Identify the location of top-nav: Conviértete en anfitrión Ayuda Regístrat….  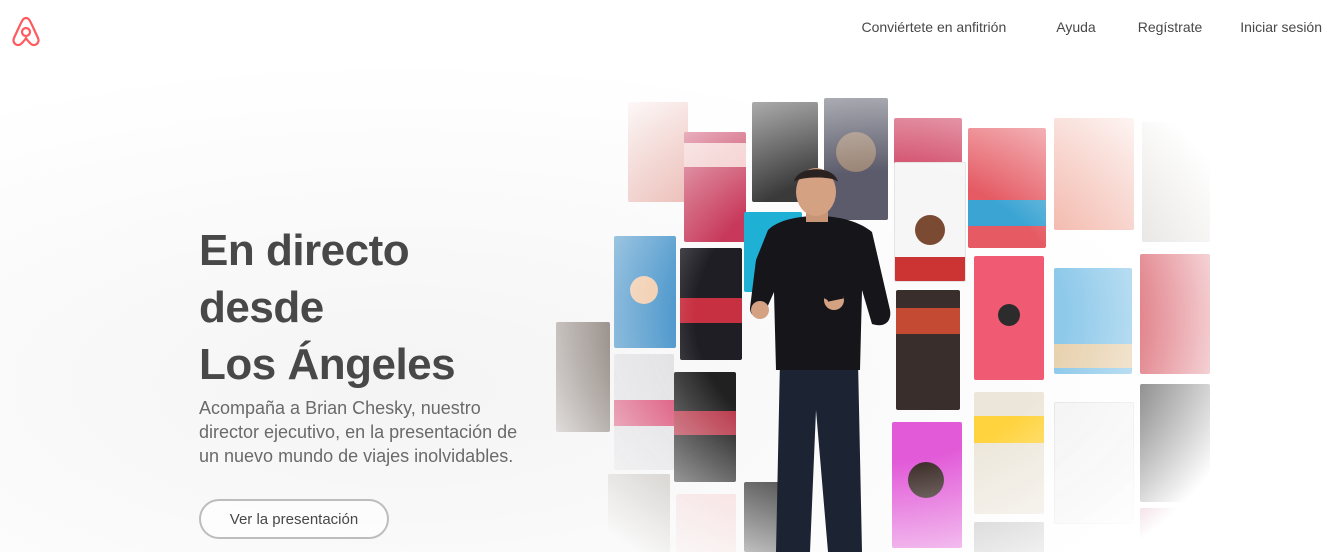
(1091, 27).